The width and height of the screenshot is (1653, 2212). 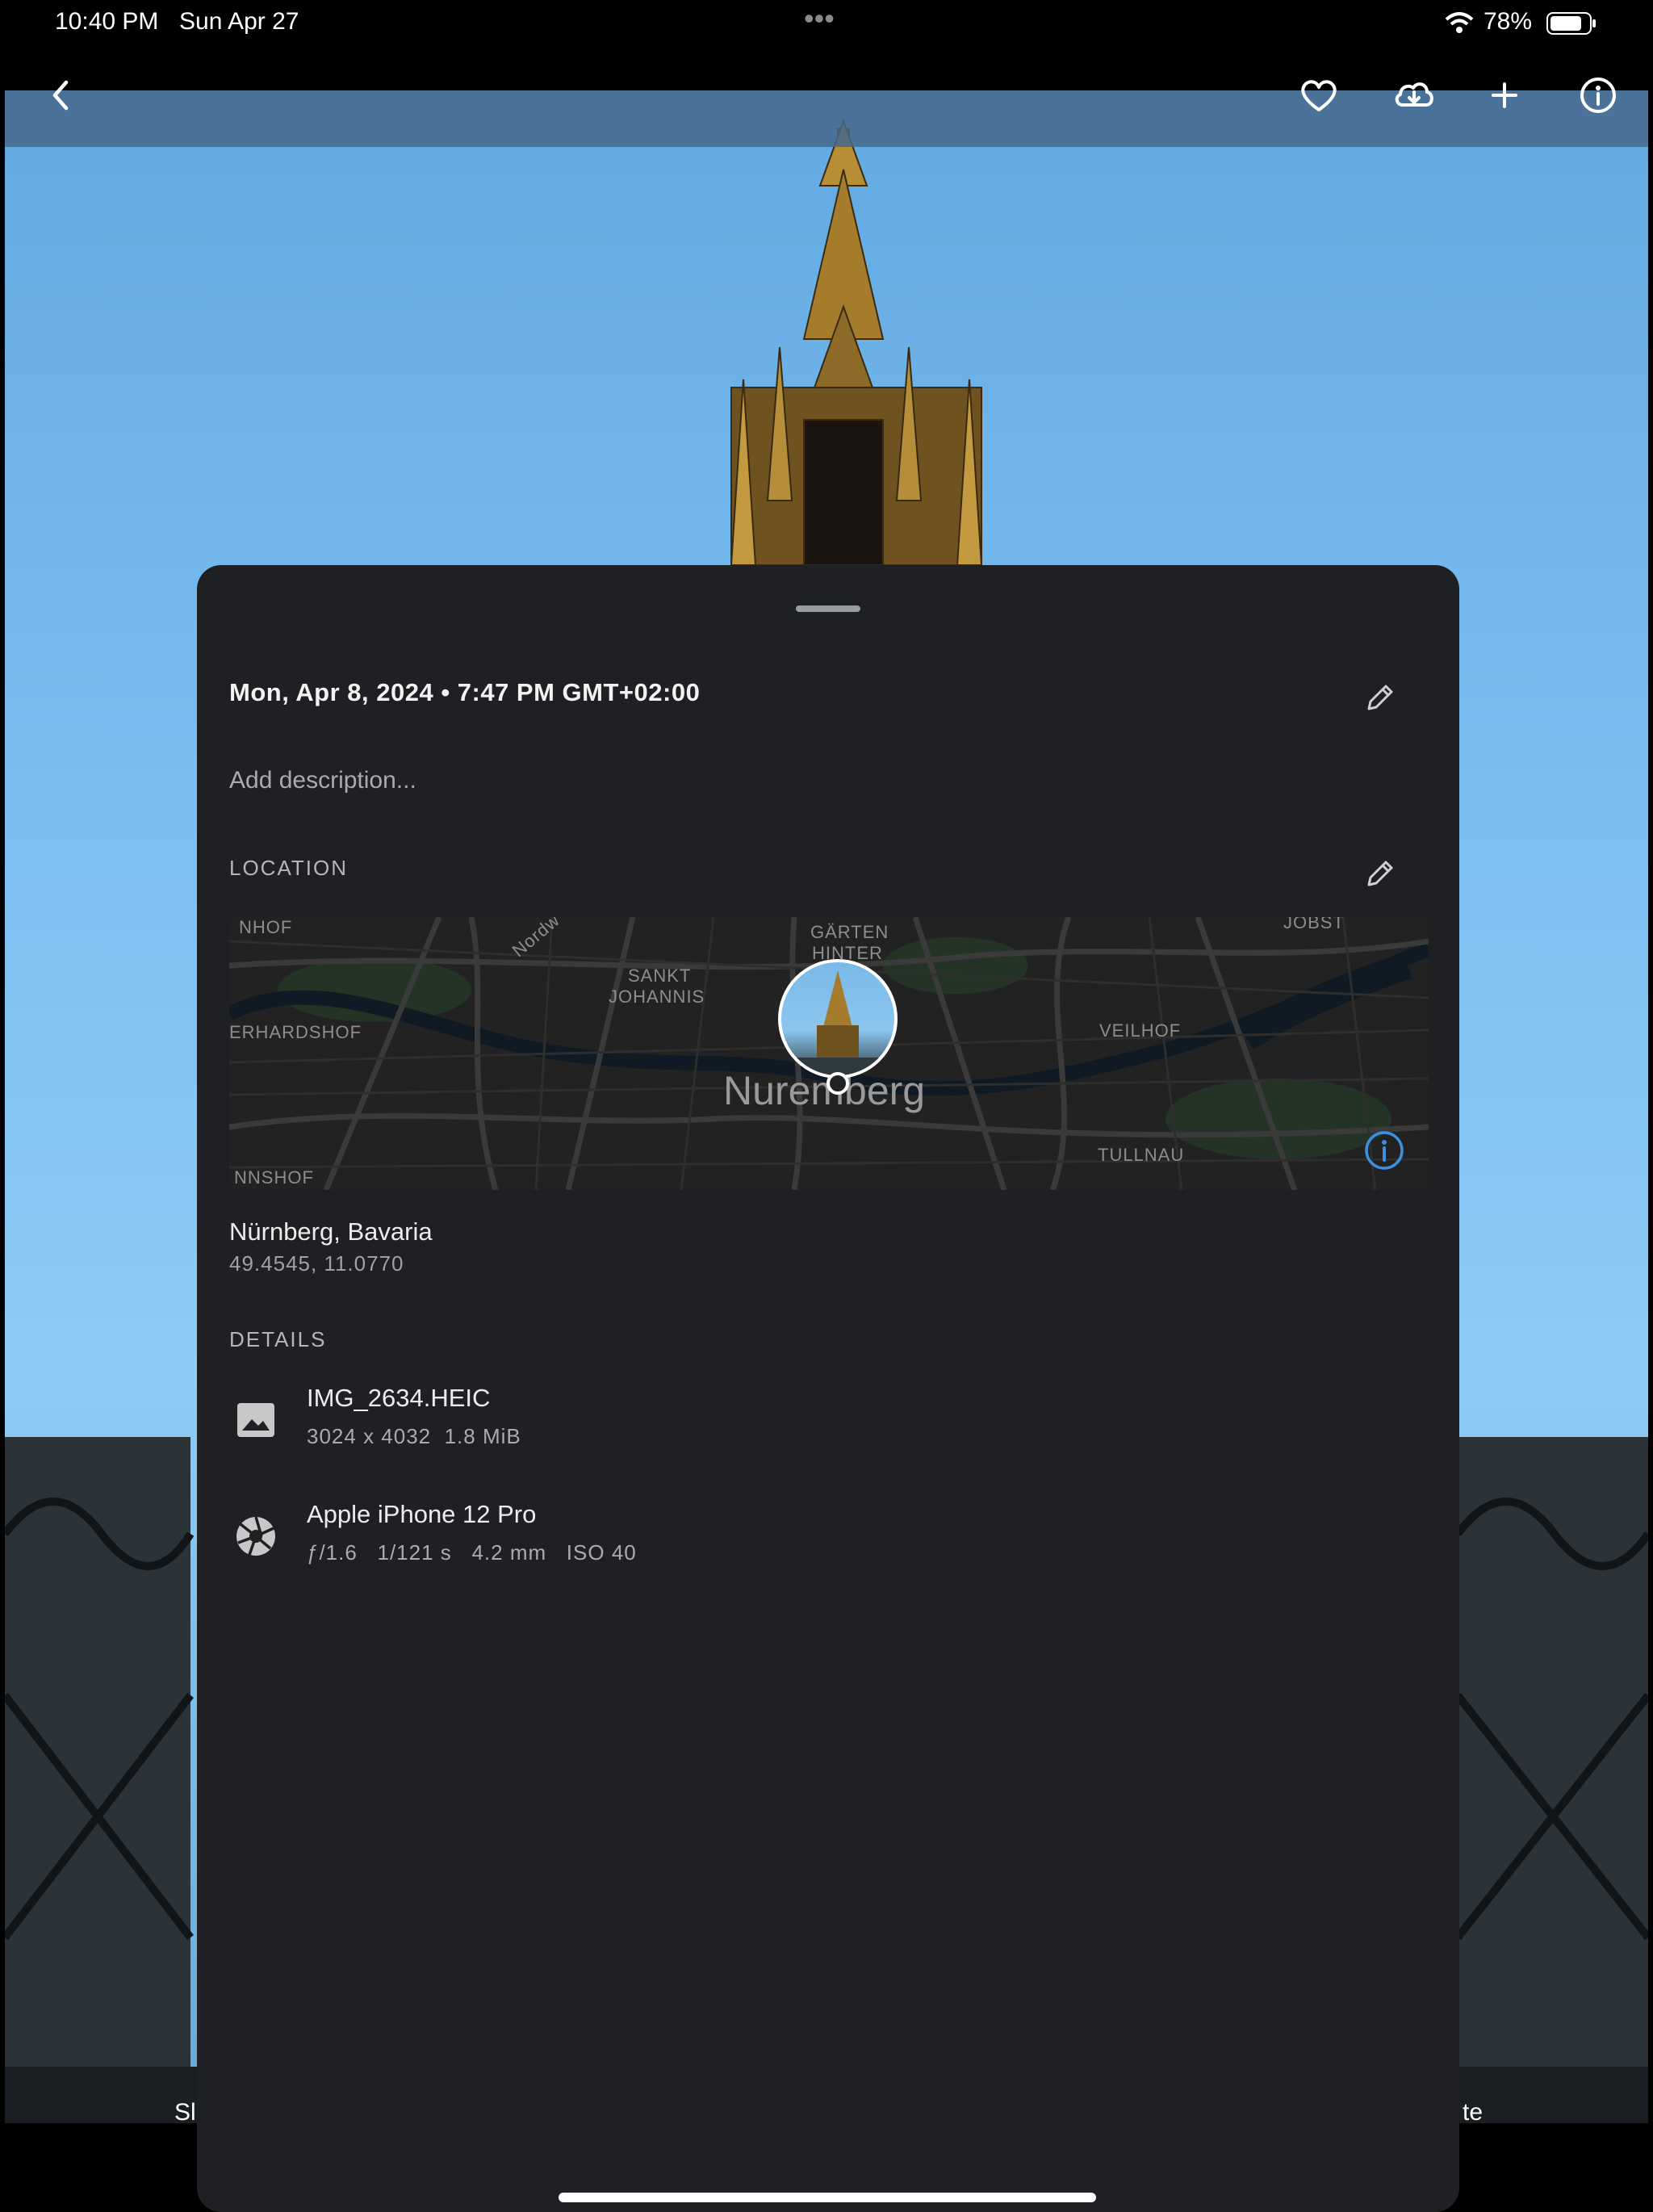 What do you see at coordinates (239, 21) in the screenshot?
I see `status-date: Sun Apr 27` at bounding box center [239, 21].